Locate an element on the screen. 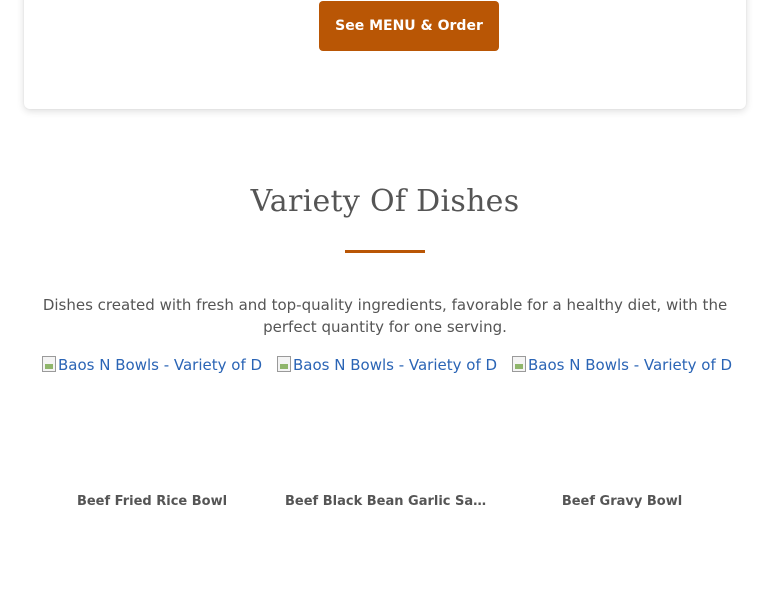 The height and width of the screenshot is (598, 770). dish-name: Beef Gravy Bowl is located at coordinates (622, 501).